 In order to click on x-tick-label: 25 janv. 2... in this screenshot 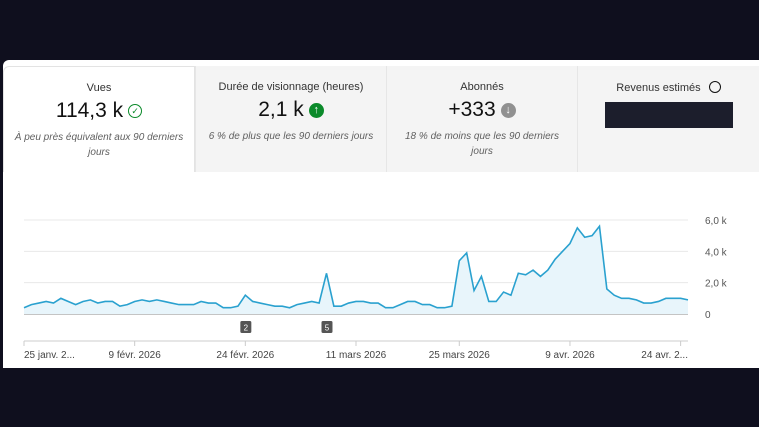, I will do `click(49, 355)`.